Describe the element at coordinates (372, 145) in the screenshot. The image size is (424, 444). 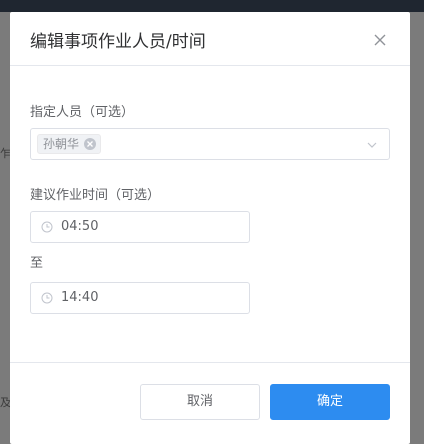
I see `chevron-down-icon` at that location.